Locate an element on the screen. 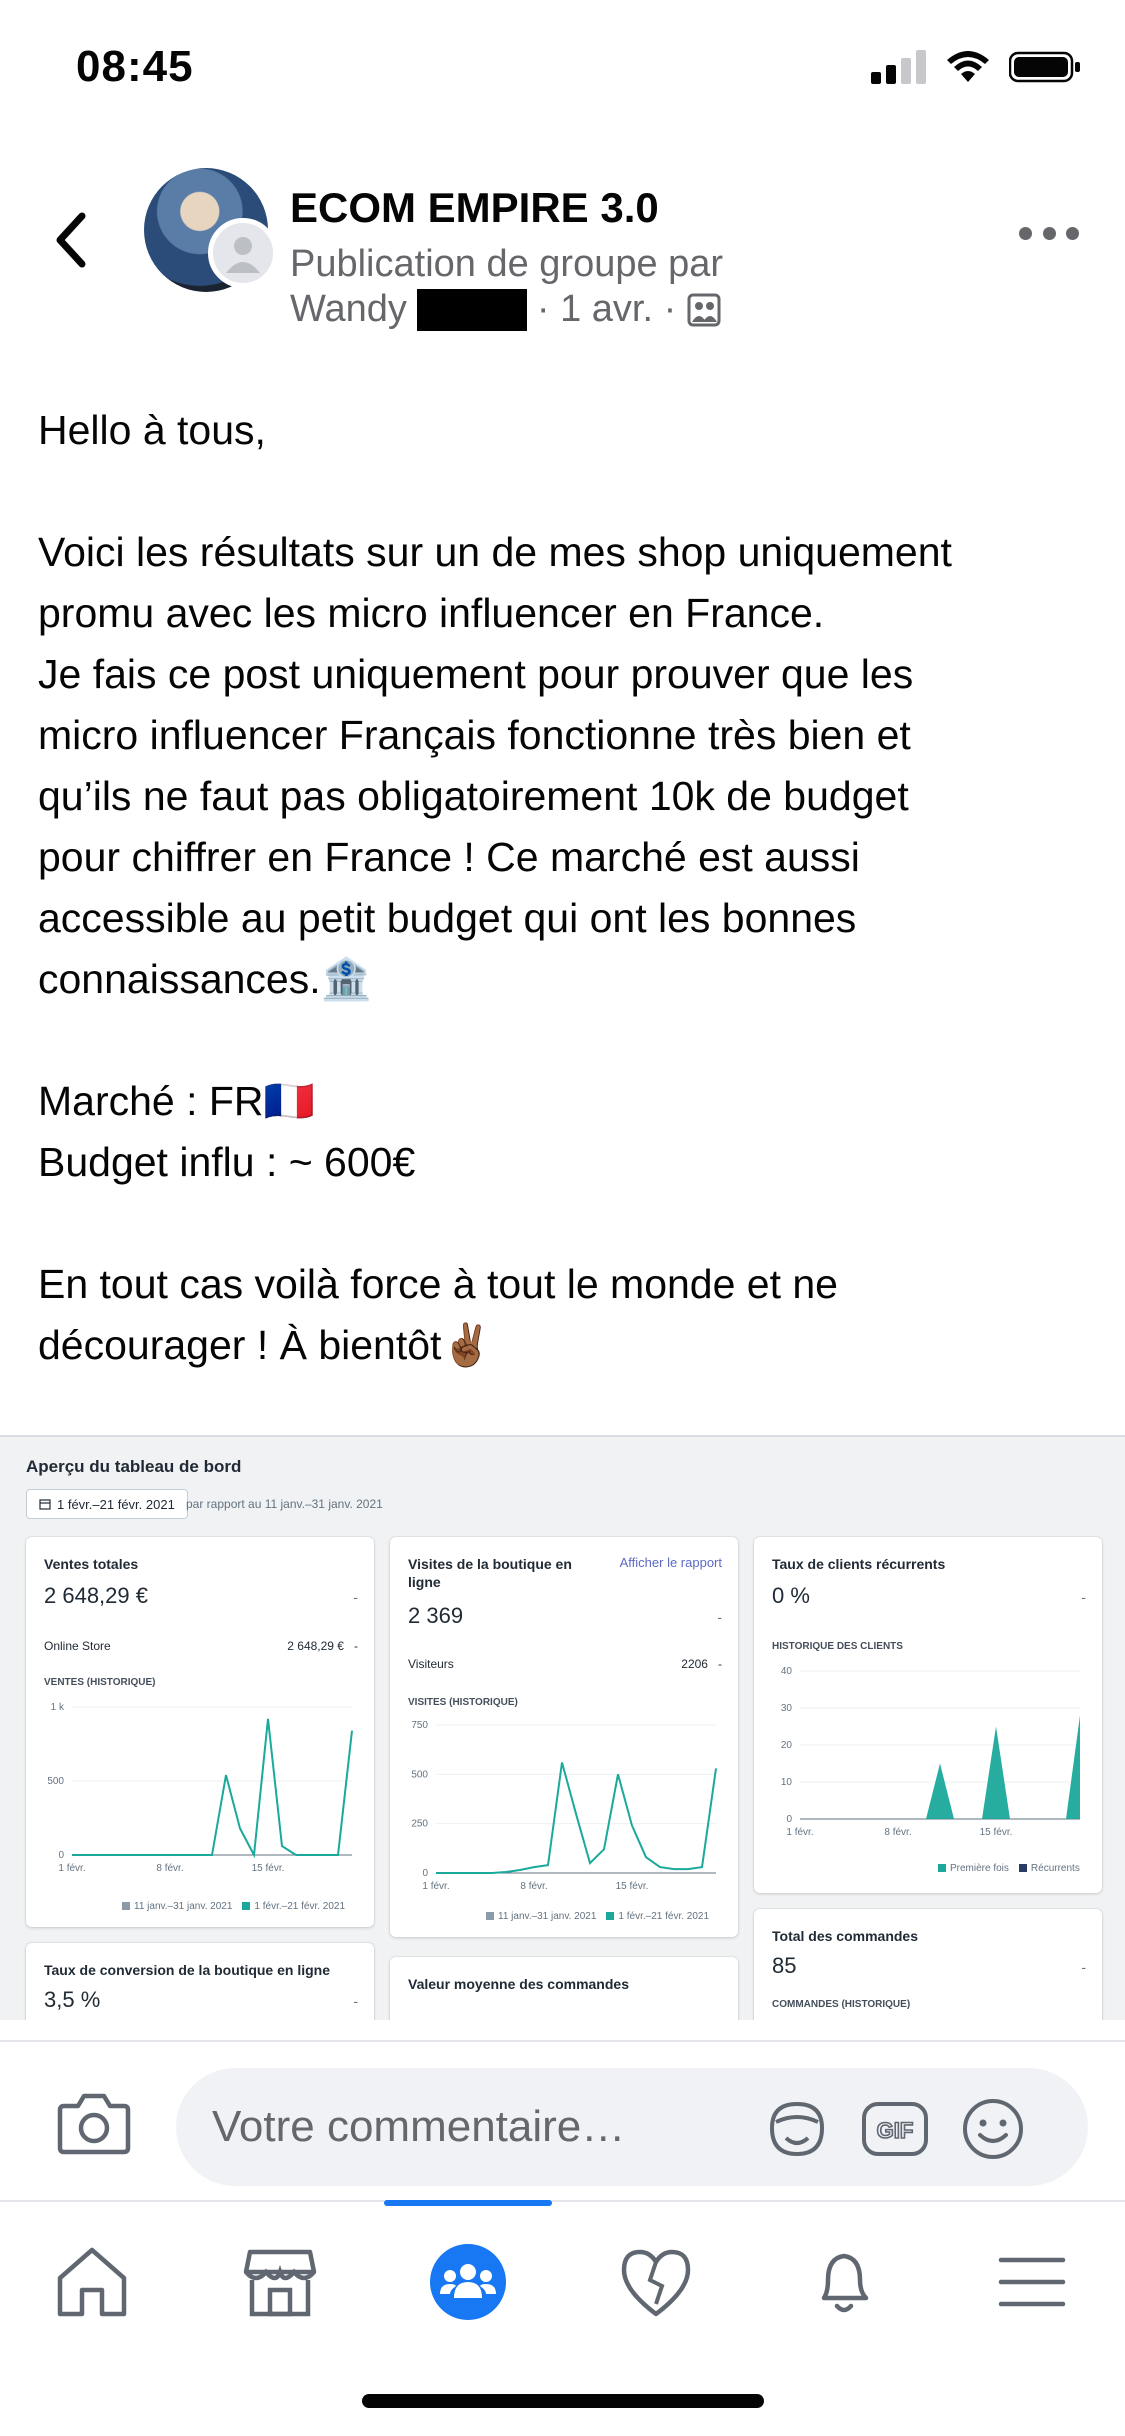 The image size is (1125, 2436). author-line: Wandy · 1 avr. · is located at coordinates (506, 309).